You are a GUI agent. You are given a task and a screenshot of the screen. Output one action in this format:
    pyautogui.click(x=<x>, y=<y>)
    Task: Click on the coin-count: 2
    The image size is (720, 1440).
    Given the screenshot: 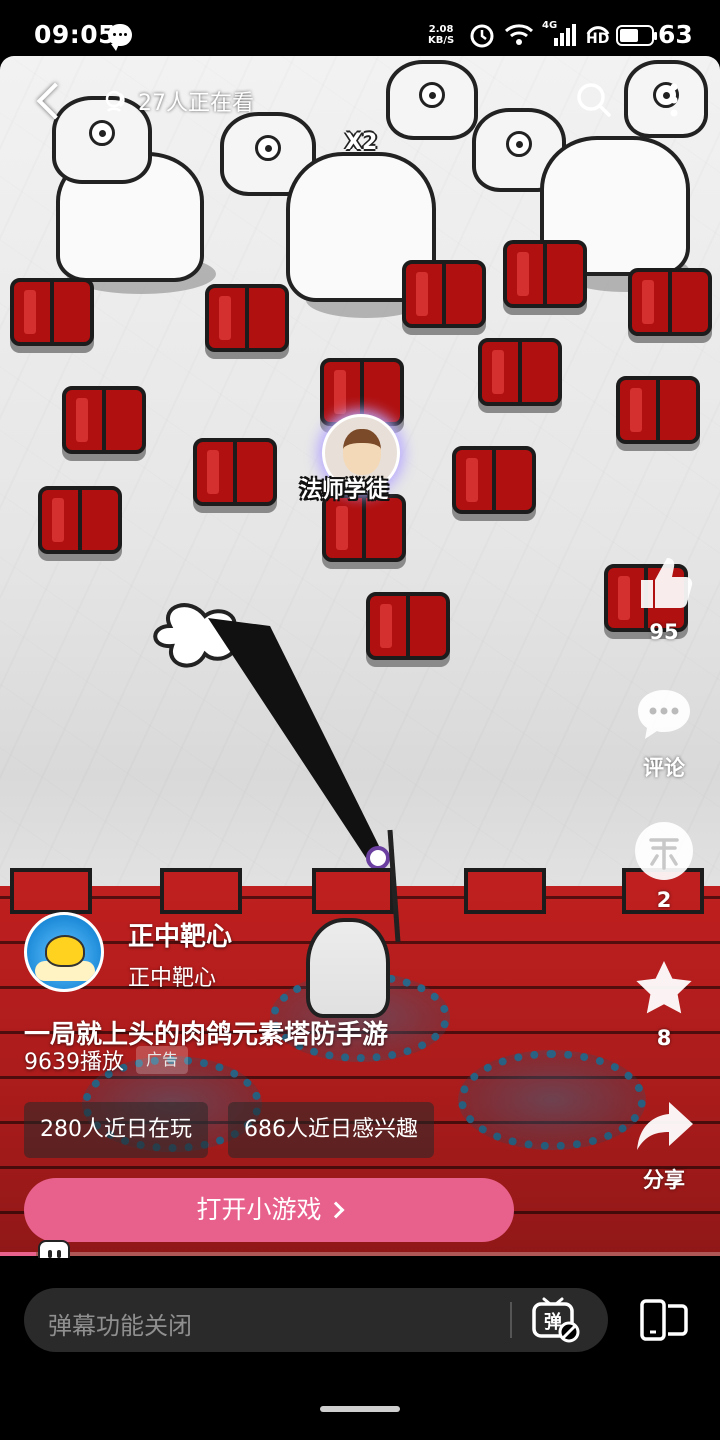 What is the action you would take?
    pyautogui.click(x=664, y=900)
    